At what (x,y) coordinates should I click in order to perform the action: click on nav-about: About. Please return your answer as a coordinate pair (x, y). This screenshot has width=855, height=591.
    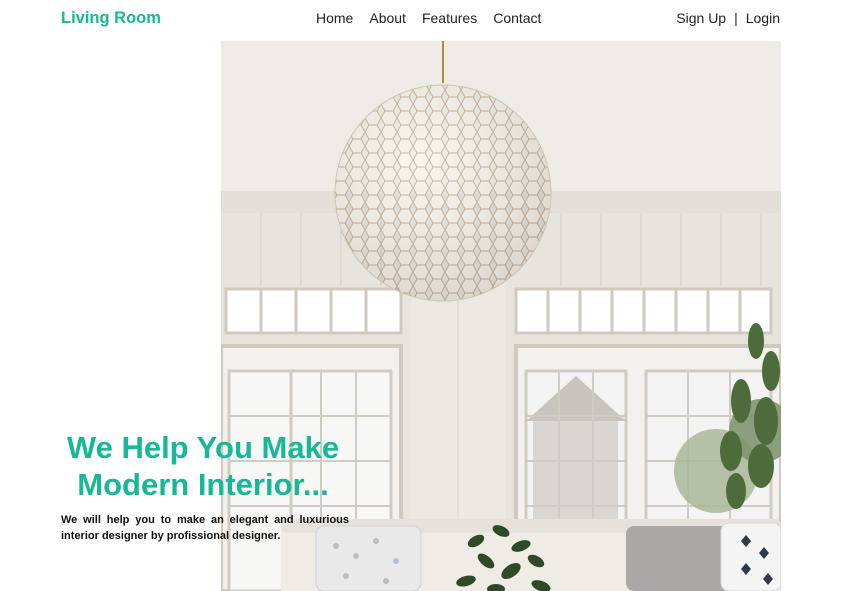
    Looking at the image, I should click on (387, 18).